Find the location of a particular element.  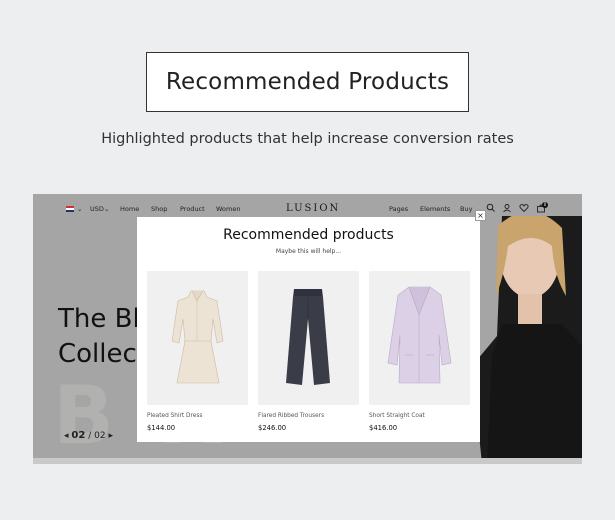

user-icon is located at coordinates (507, 208).